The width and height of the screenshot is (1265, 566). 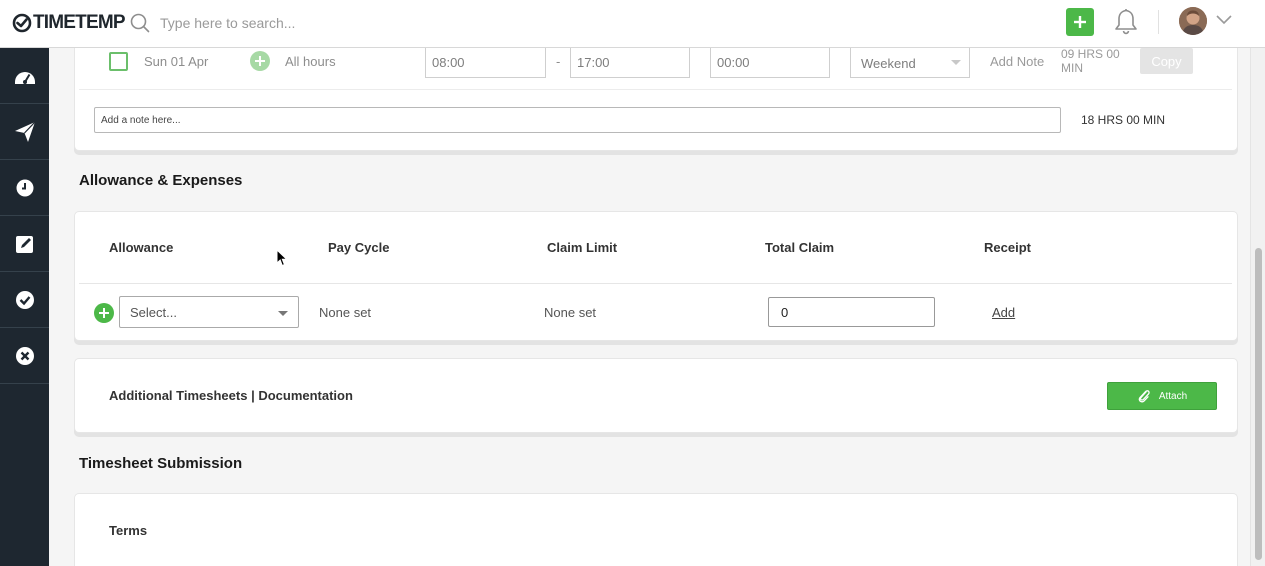 I want to click on send-icon, so click(x=24, y=131).